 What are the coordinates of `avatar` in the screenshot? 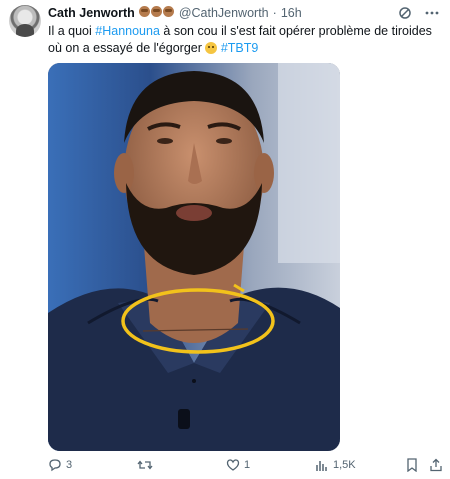 It's located at (25, 21).